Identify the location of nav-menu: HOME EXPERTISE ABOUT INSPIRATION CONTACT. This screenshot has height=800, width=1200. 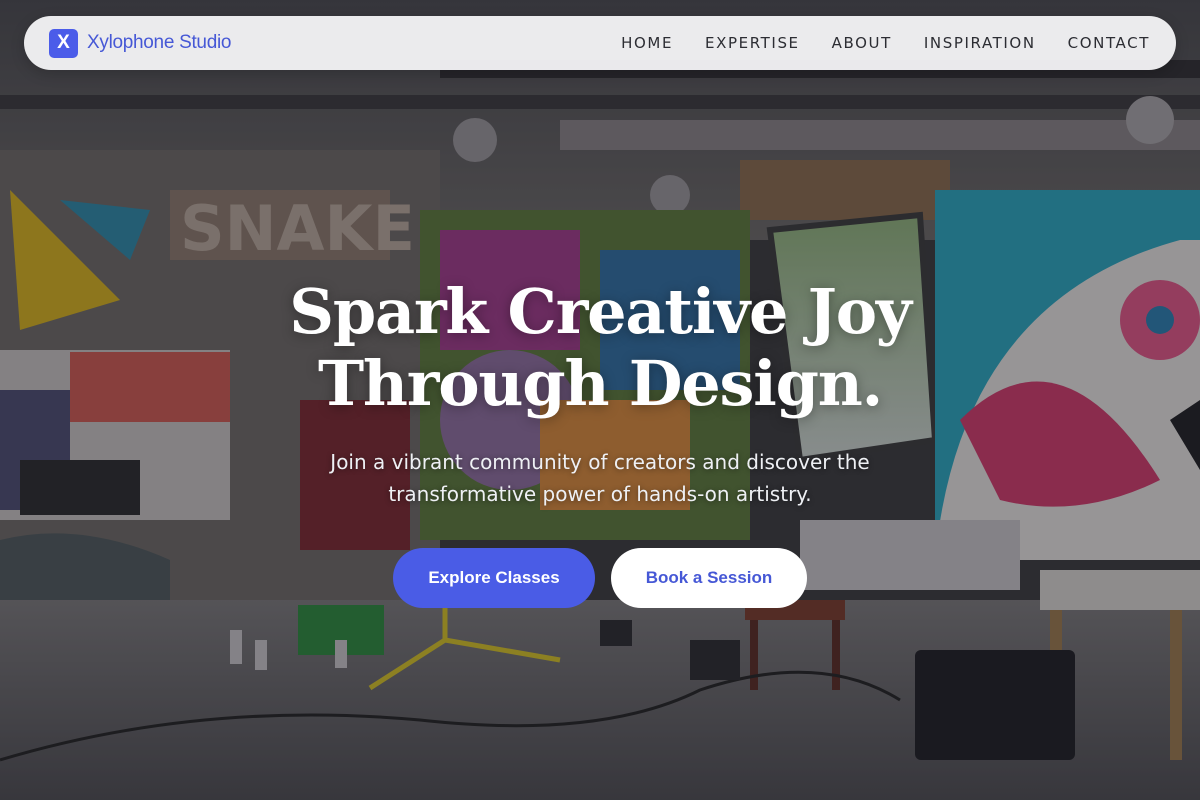
(885, 43).